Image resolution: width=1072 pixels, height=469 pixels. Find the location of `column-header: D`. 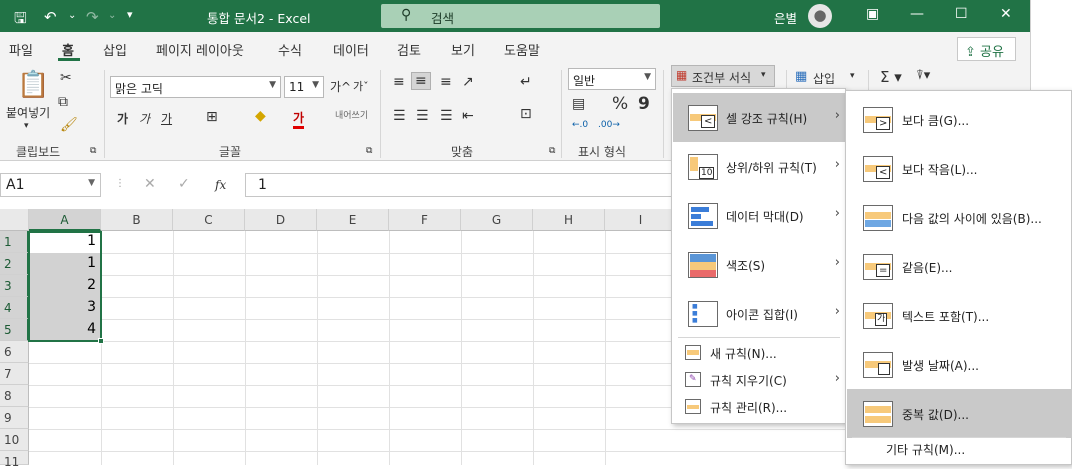

column-header: D is located at coordinates (281, 220).